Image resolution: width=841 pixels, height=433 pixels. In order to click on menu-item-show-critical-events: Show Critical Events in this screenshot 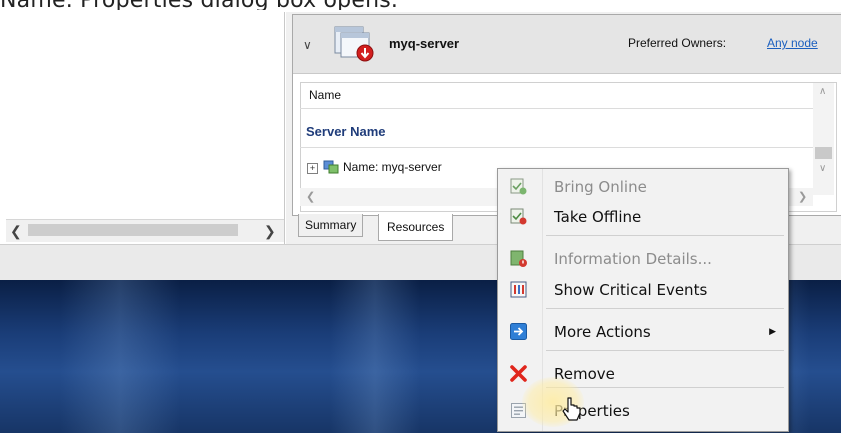, I will do `click(643, 290)`.